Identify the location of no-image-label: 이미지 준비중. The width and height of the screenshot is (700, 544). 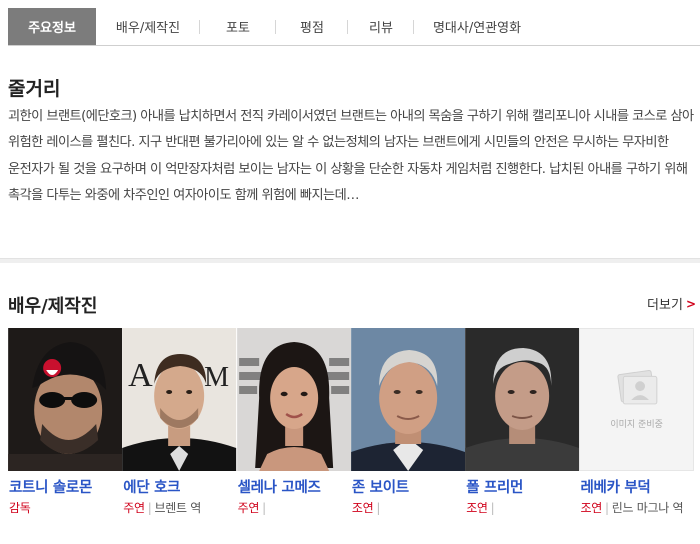
(636, 425).